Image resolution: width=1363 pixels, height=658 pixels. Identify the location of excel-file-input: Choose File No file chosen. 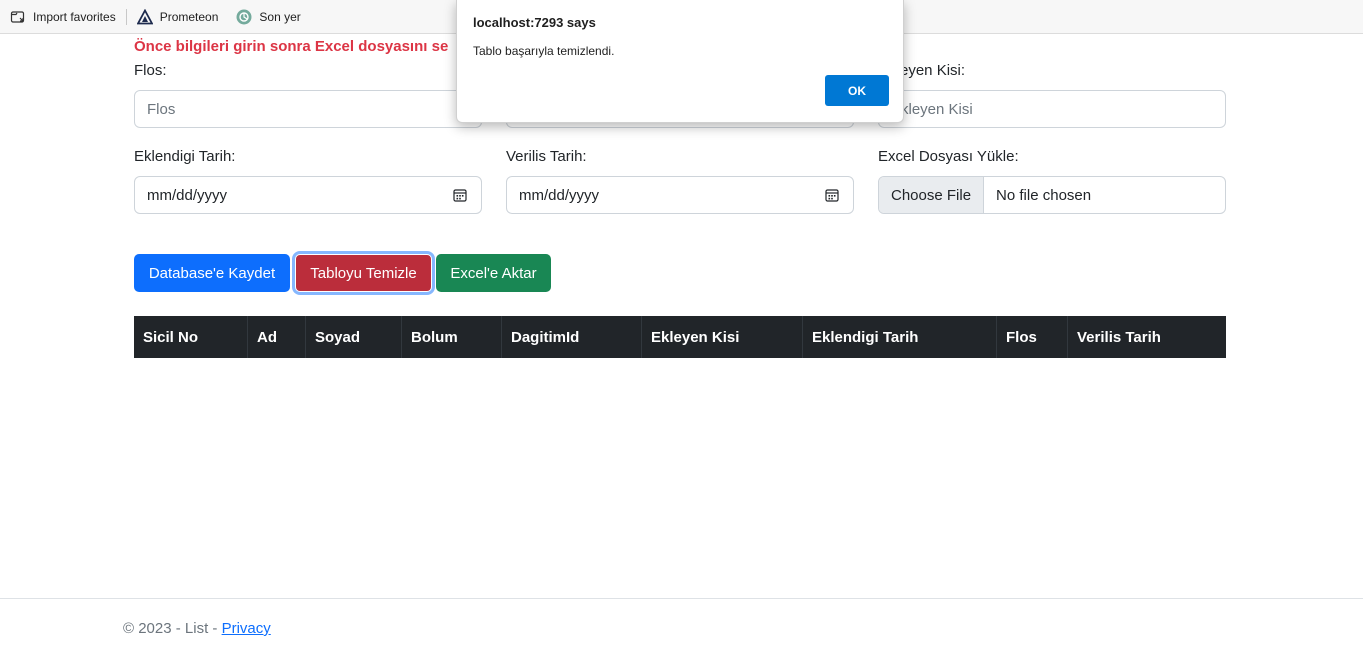
(1052, 195).